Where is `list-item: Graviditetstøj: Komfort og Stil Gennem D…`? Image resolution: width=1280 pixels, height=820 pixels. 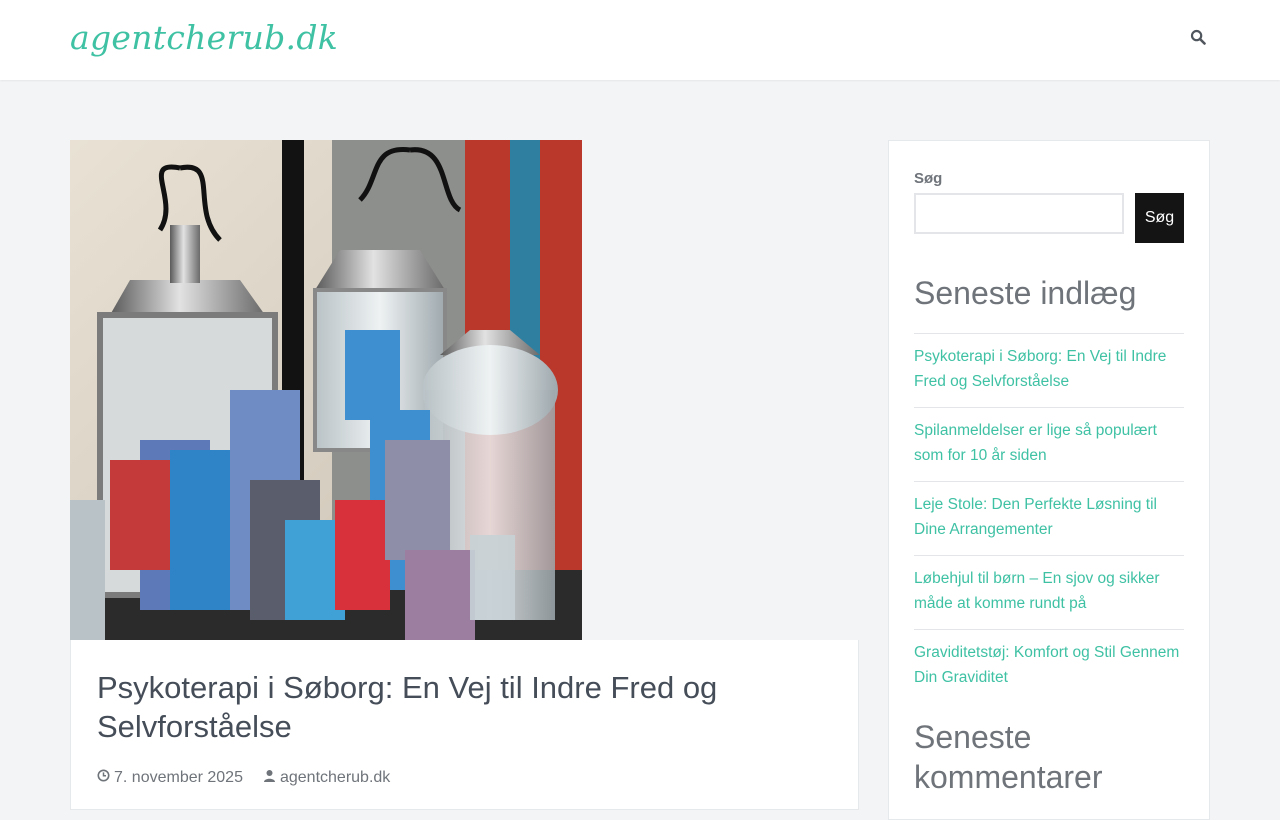 list-item: Graviditetstøj: Komfort og Stil Gennem D… is located at coordinates (1049, 666).